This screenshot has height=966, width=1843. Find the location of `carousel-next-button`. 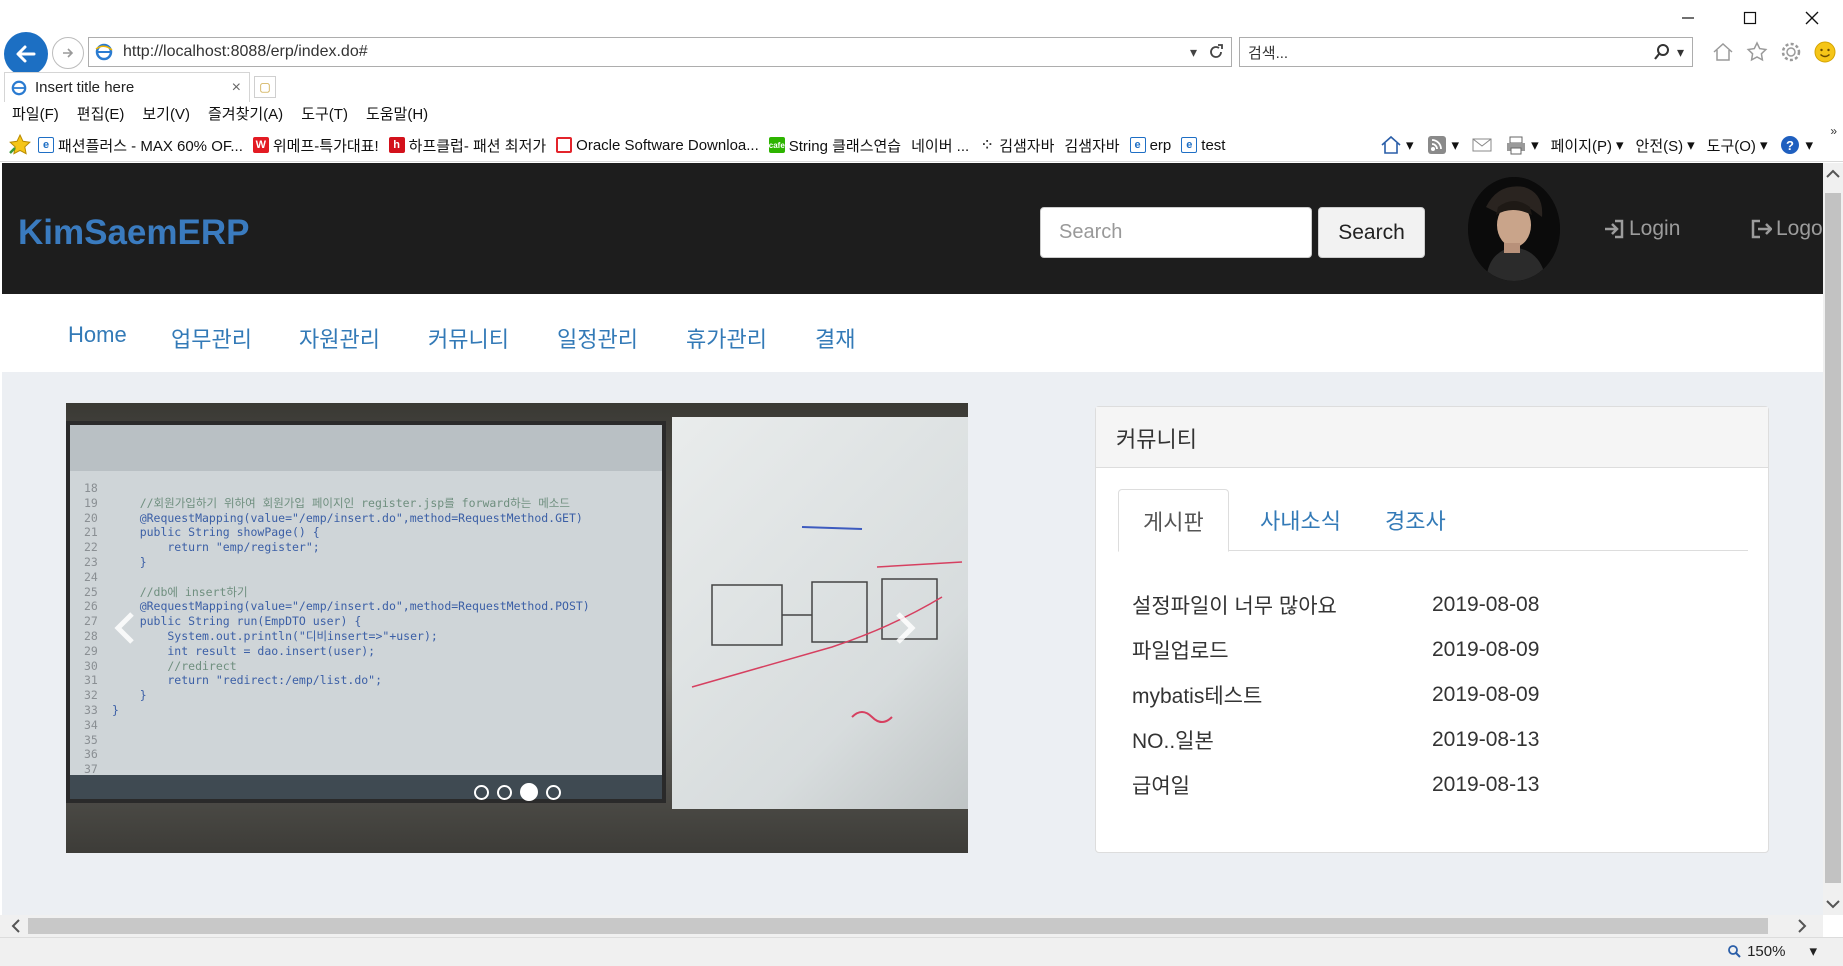

carousel-next-button is located at coordinates (904, 628).